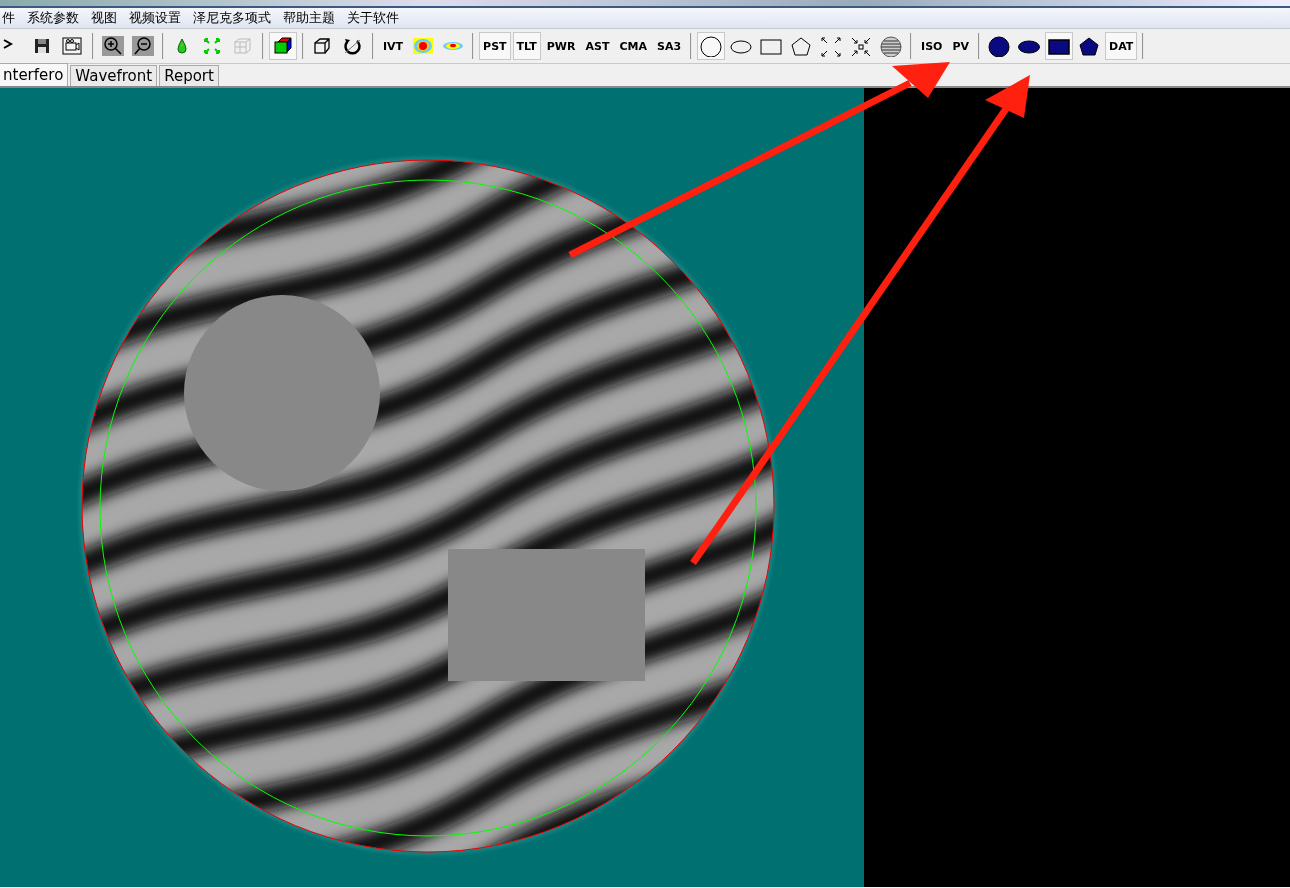 The width and height of the screenshot is (1290, 888). Describe the element at coordinates (114, 75) in the screenshot. I see `tab: Wavefront` at that location.